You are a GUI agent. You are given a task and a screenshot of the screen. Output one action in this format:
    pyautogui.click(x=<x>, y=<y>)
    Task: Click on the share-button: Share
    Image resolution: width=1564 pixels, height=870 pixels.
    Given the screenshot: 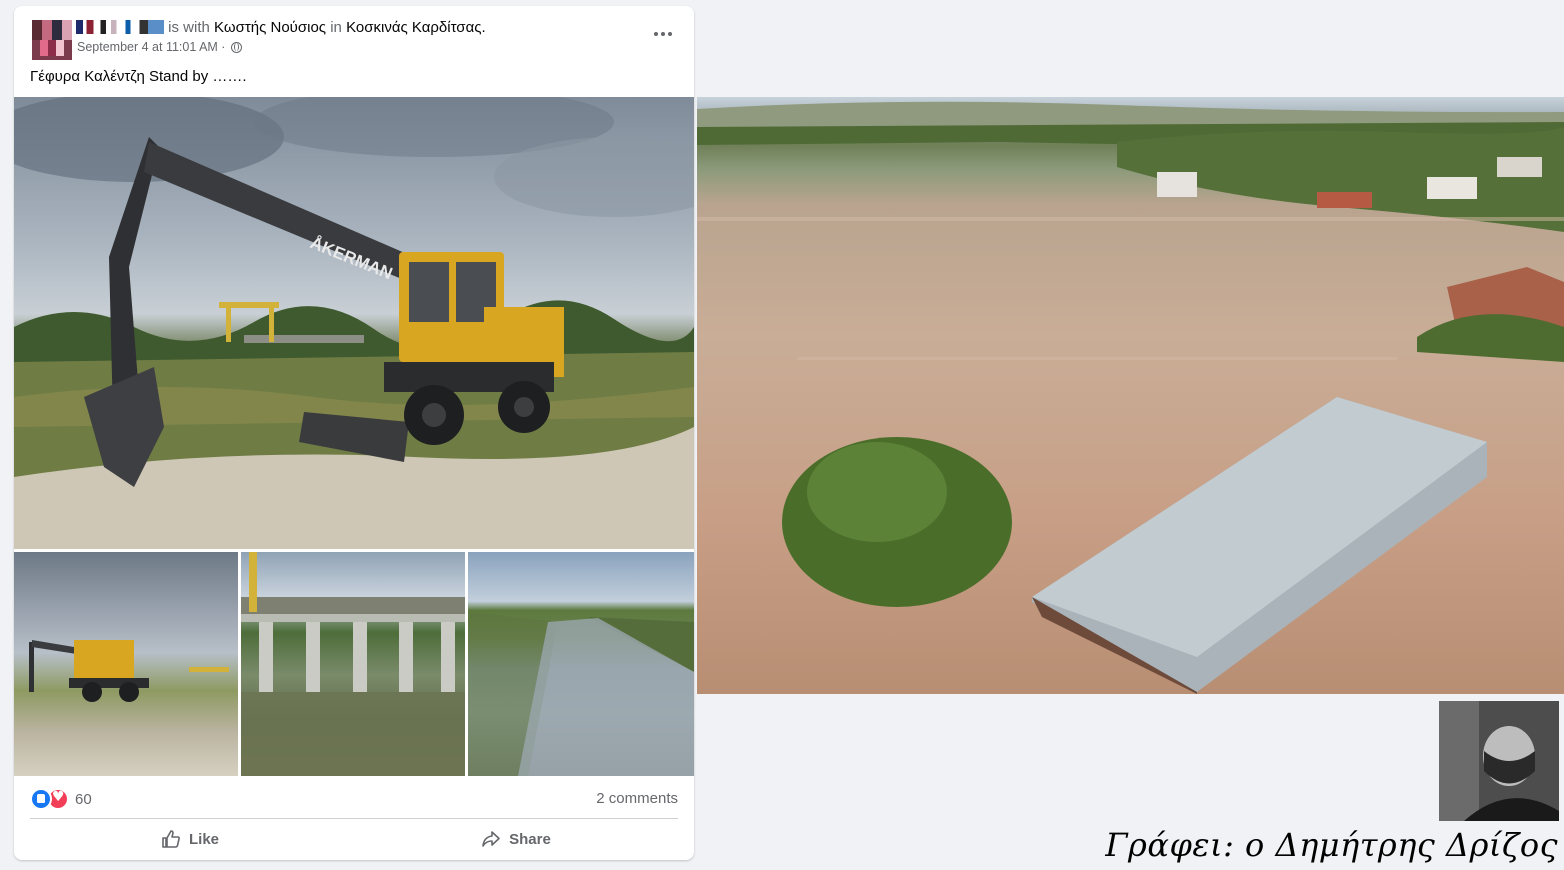 What is the action you would take?
    pyautogui.click(x=516, y=839)
    